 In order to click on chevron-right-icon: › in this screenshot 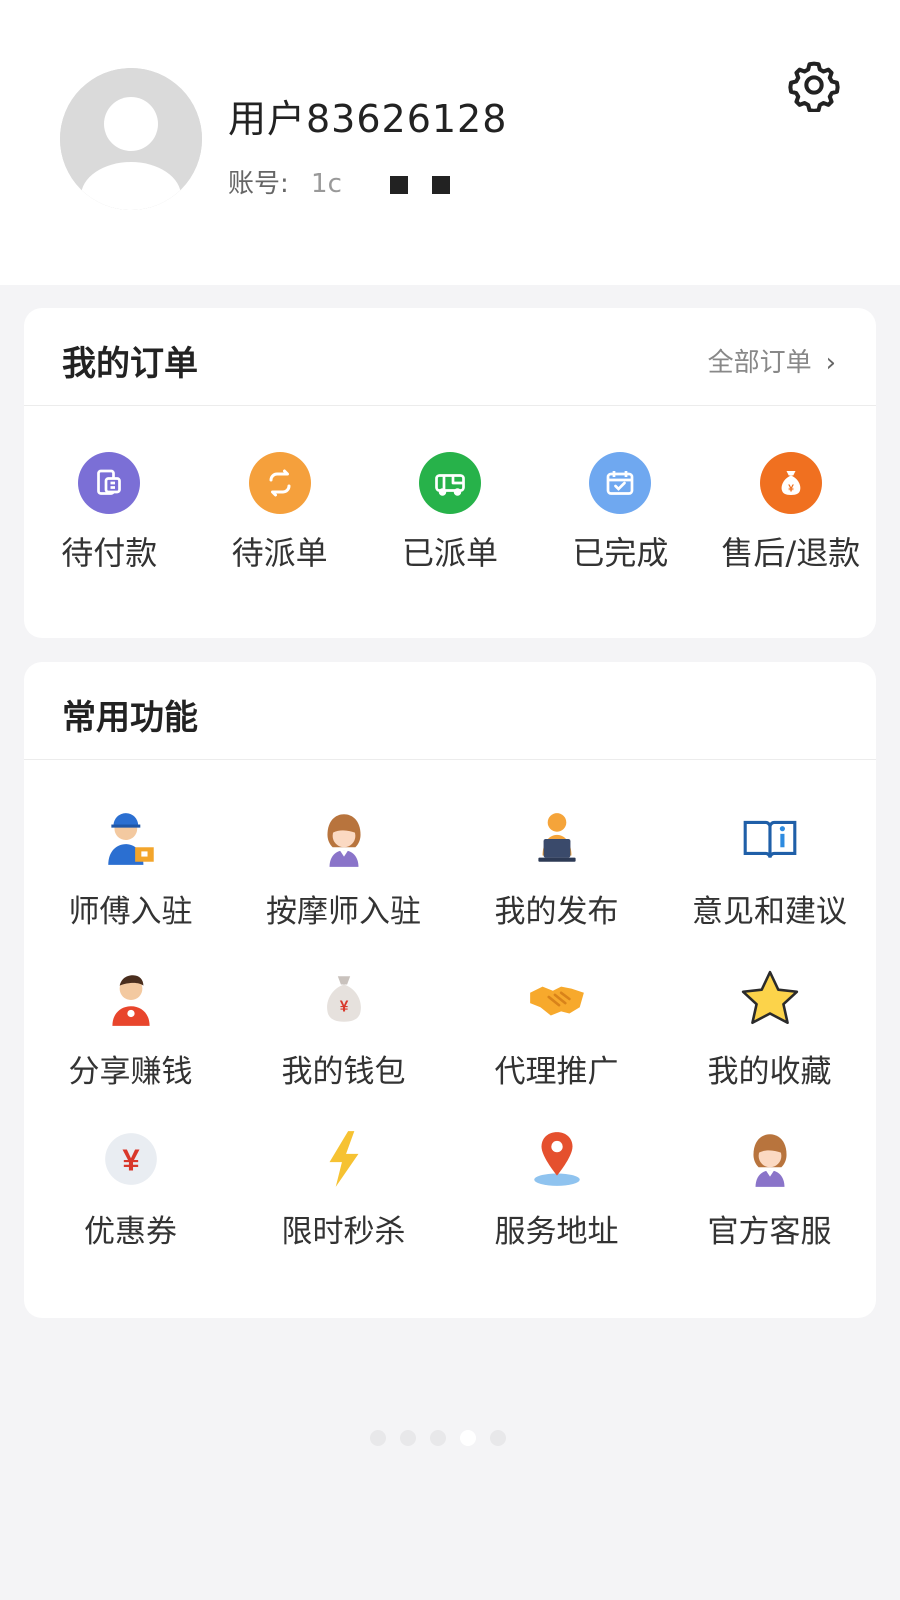, I will do `click(830, 363)`.